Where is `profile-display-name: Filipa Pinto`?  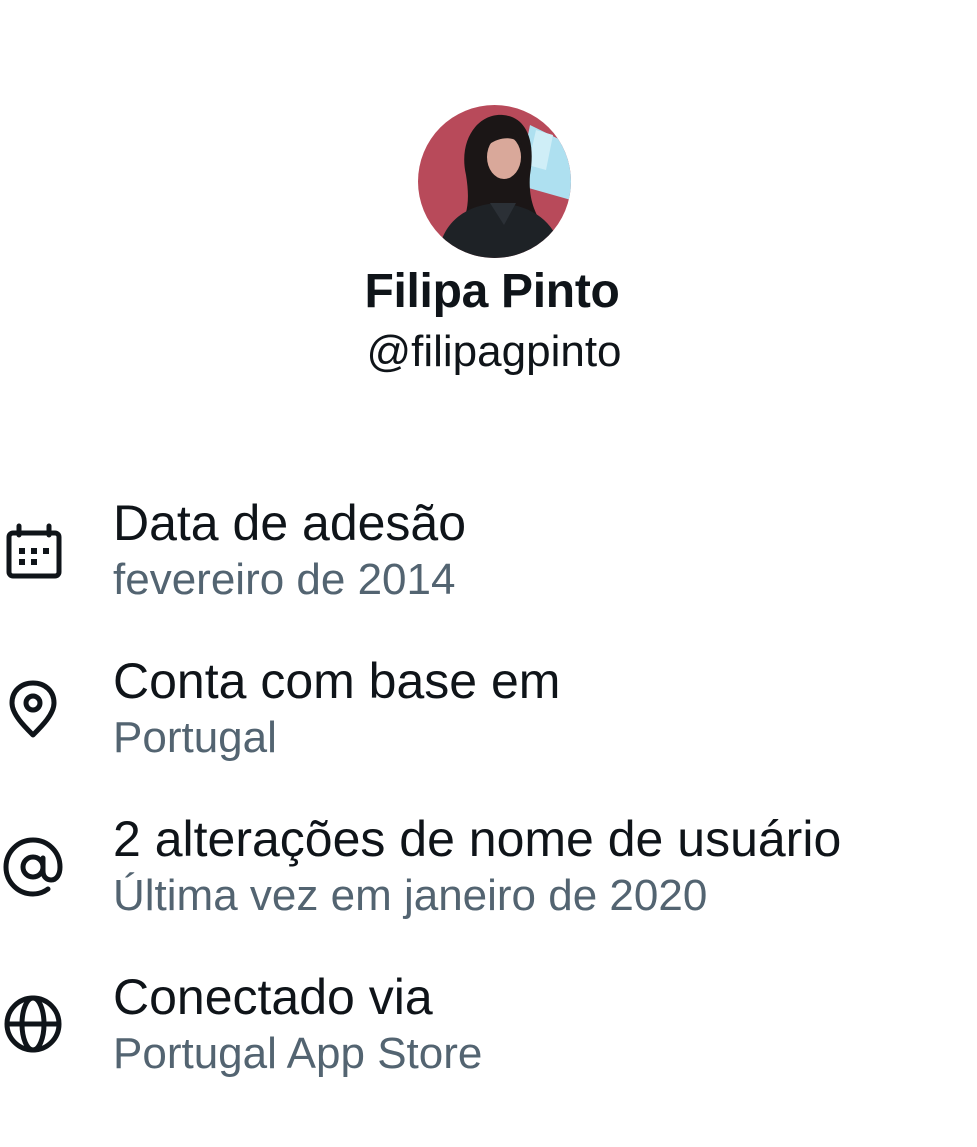 profile-display-name: Filipa Pinto is located at coordinates (492, 291).